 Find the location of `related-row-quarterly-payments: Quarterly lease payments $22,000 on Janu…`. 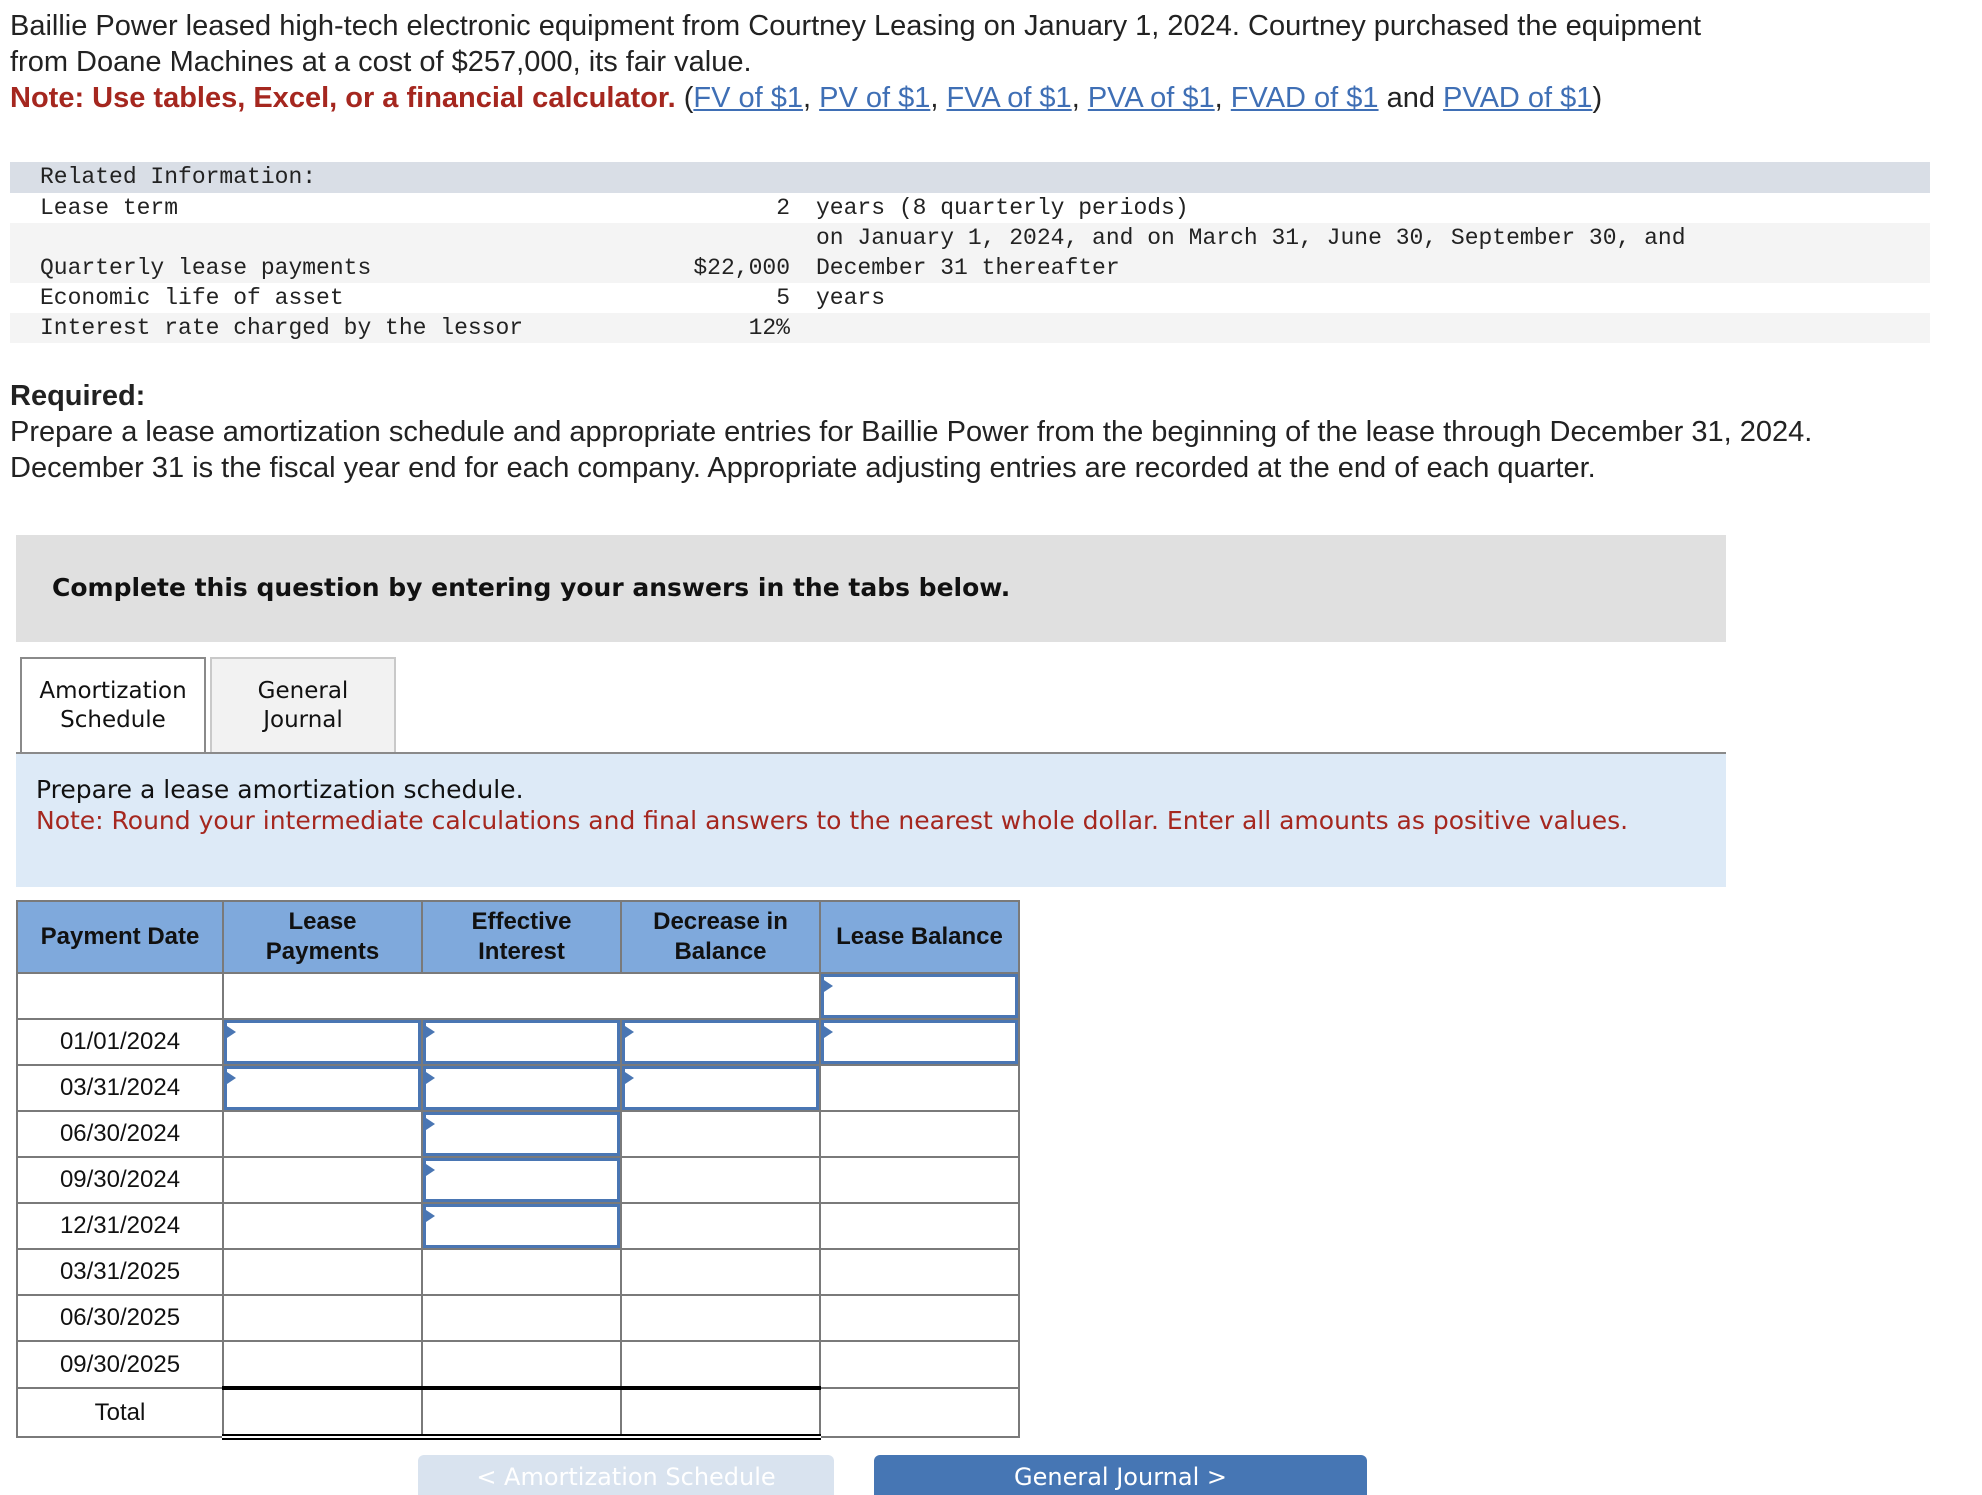

related-row-quarterly-payments: Quarterly lease payments $22,000 on Janu… is located at coordinates (970, 253).